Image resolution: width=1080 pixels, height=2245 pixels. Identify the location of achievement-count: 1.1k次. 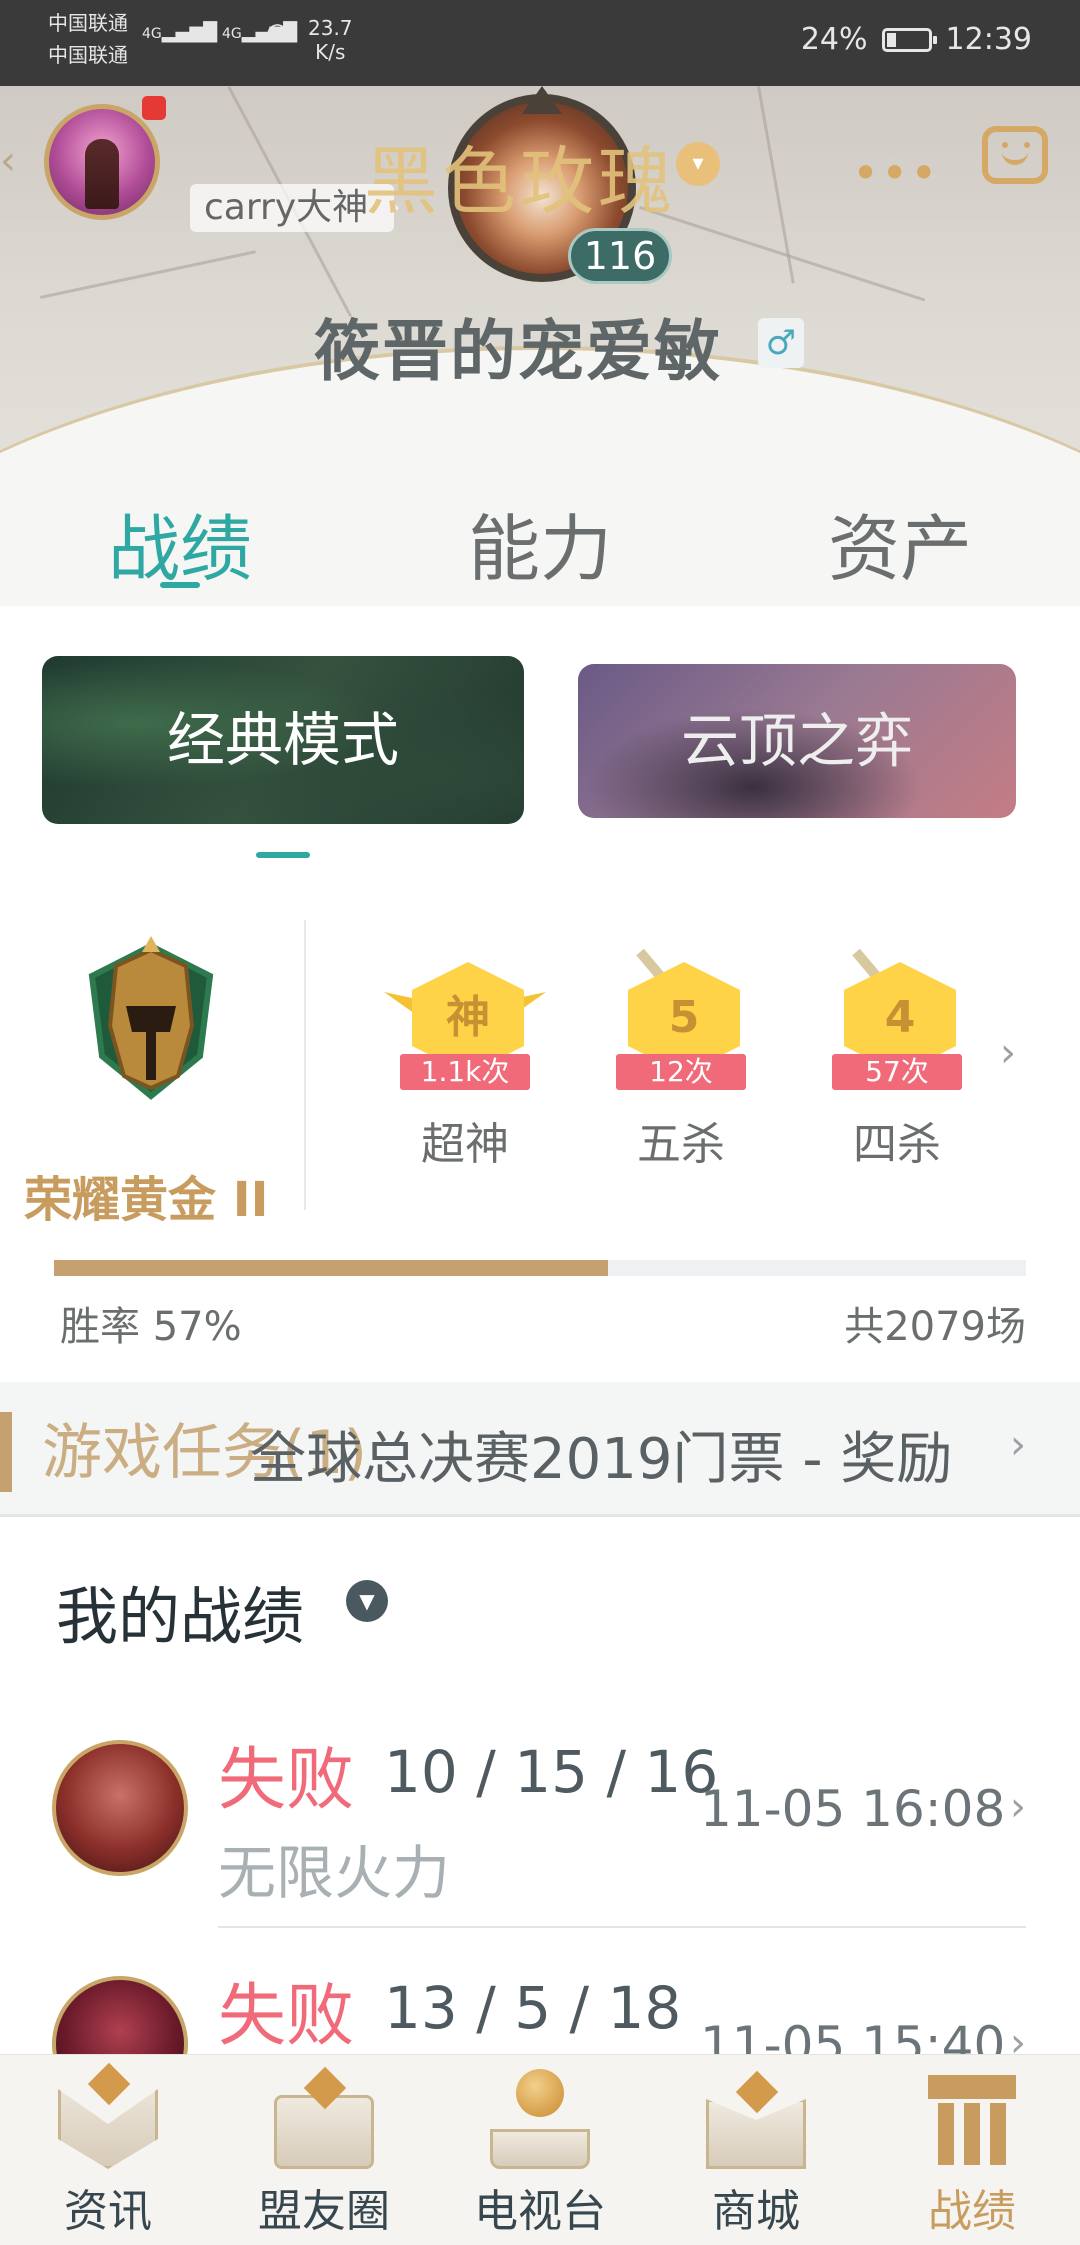
(465, 1072).